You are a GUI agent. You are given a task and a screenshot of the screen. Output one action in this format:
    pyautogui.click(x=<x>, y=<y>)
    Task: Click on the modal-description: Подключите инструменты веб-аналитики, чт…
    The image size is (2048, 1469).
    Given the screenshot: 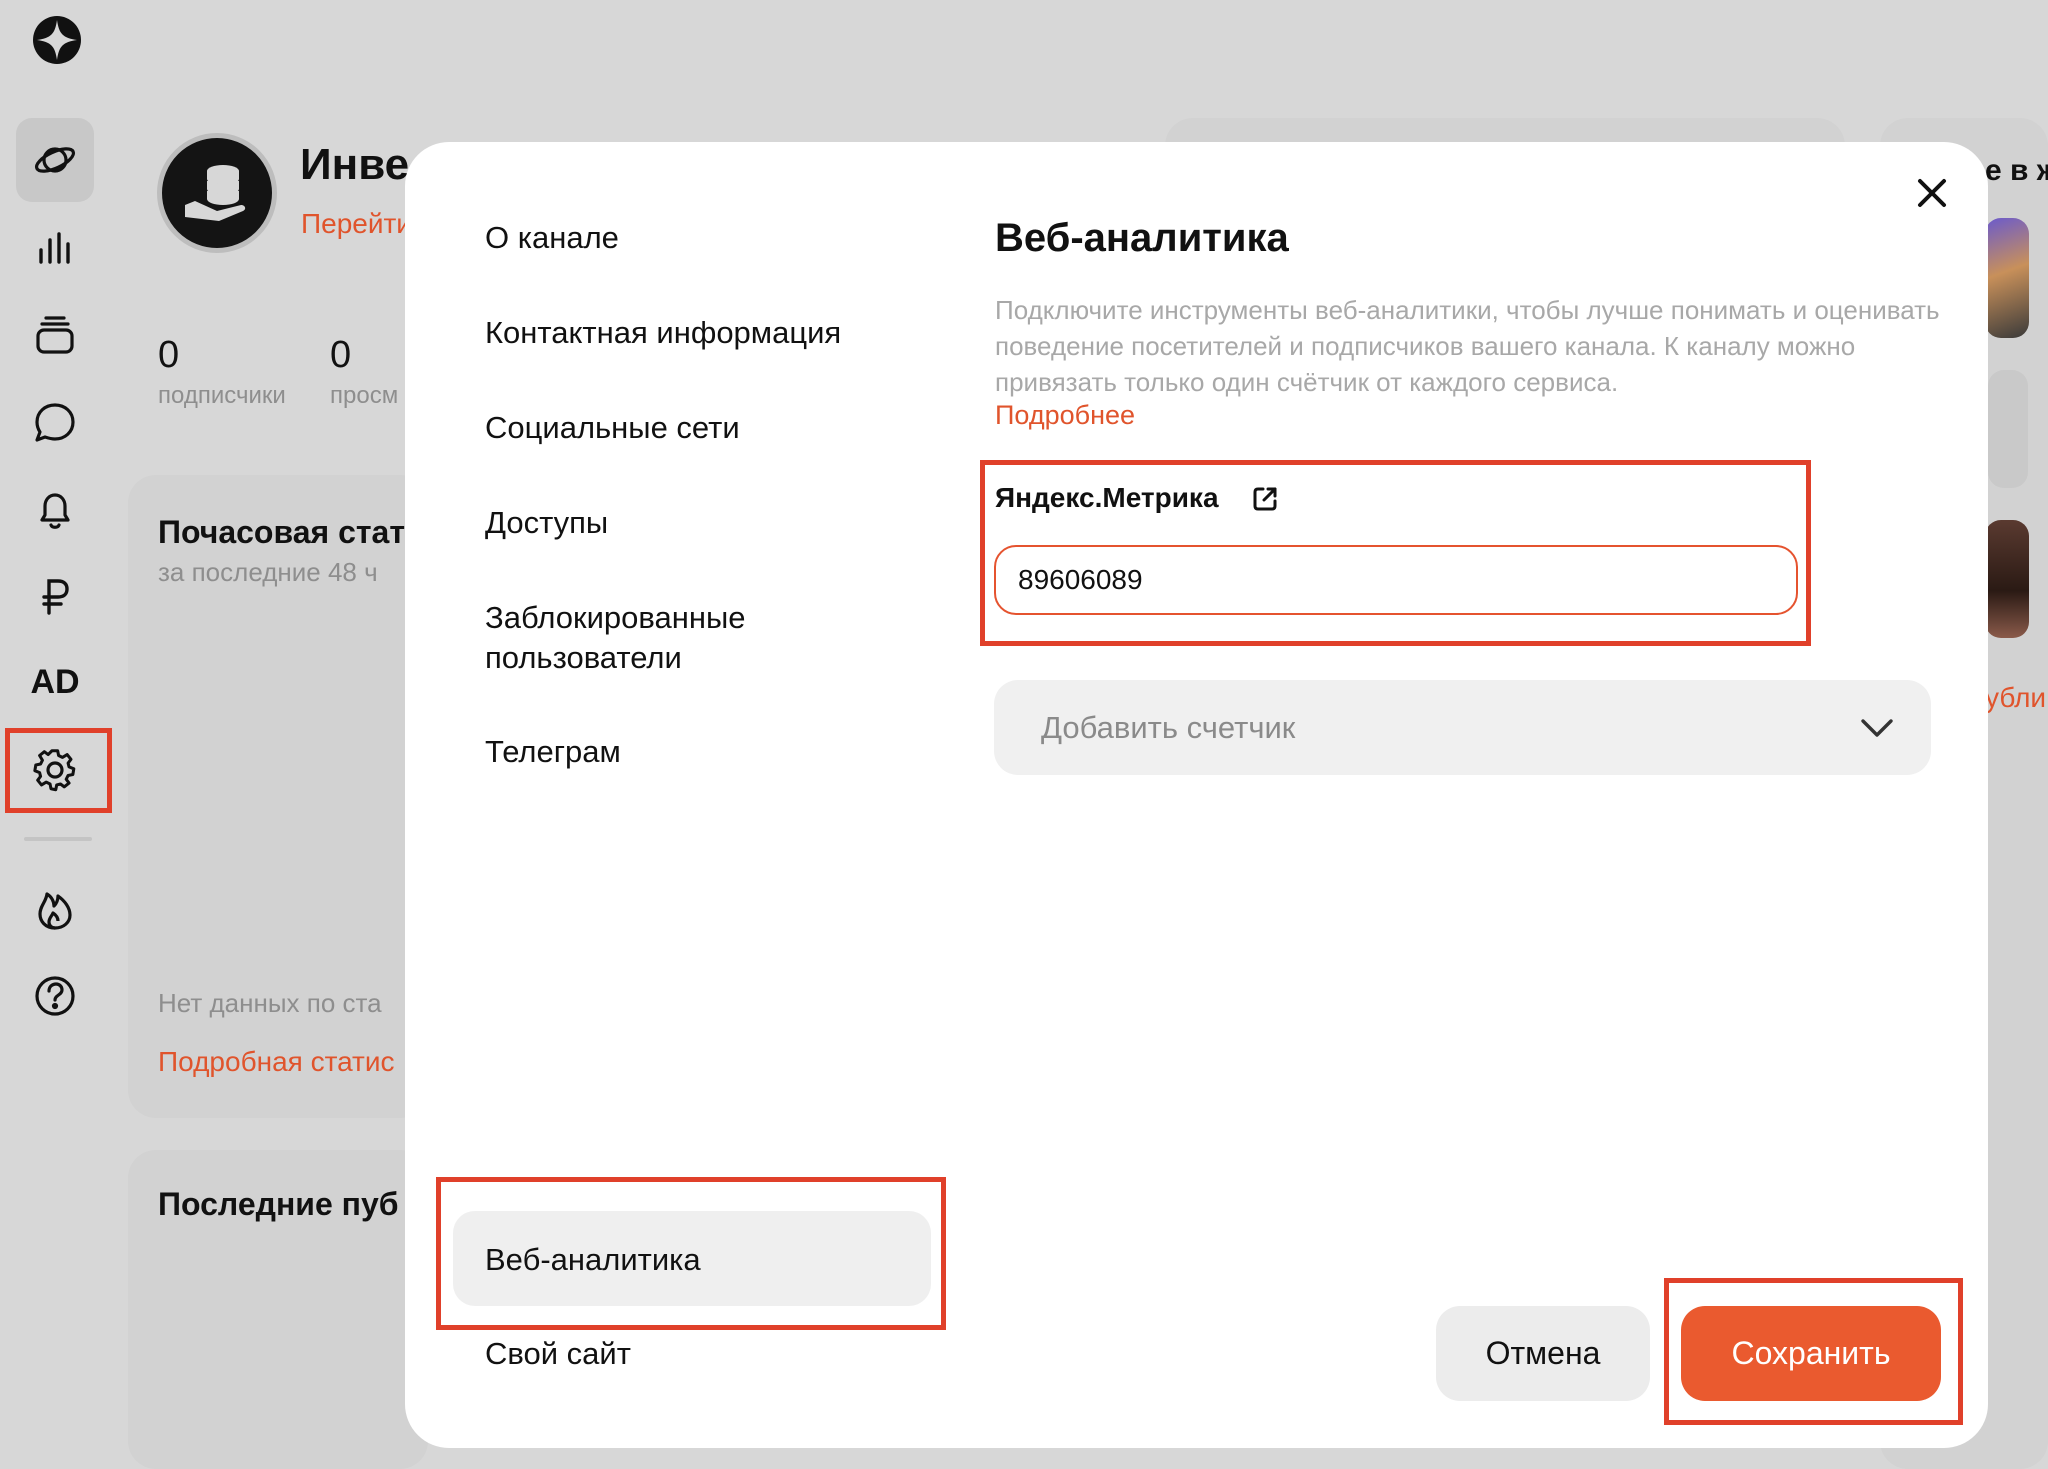 What is the action you would take?
    pyautogui.click(x=1467, y=346)
    